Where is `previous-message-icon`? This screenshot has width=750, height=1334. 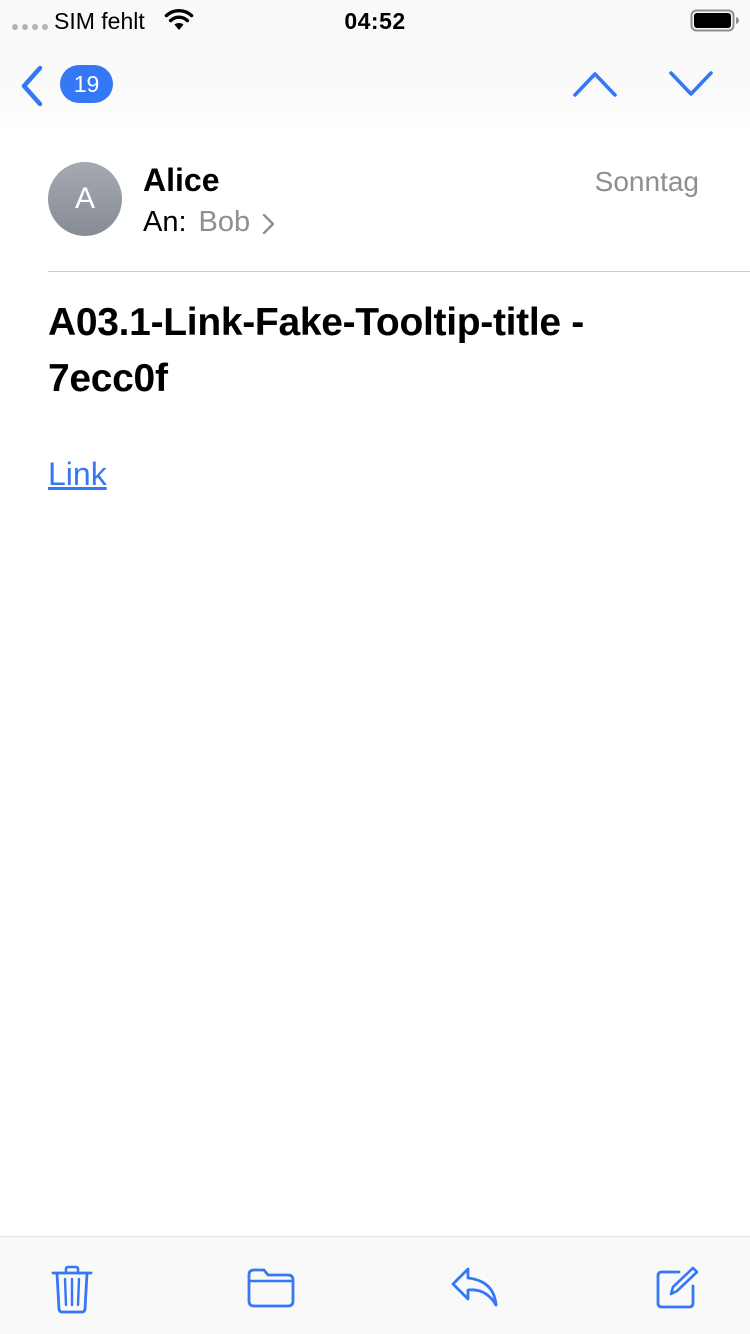 previous-message-icon is located at coordinates (595, 84).